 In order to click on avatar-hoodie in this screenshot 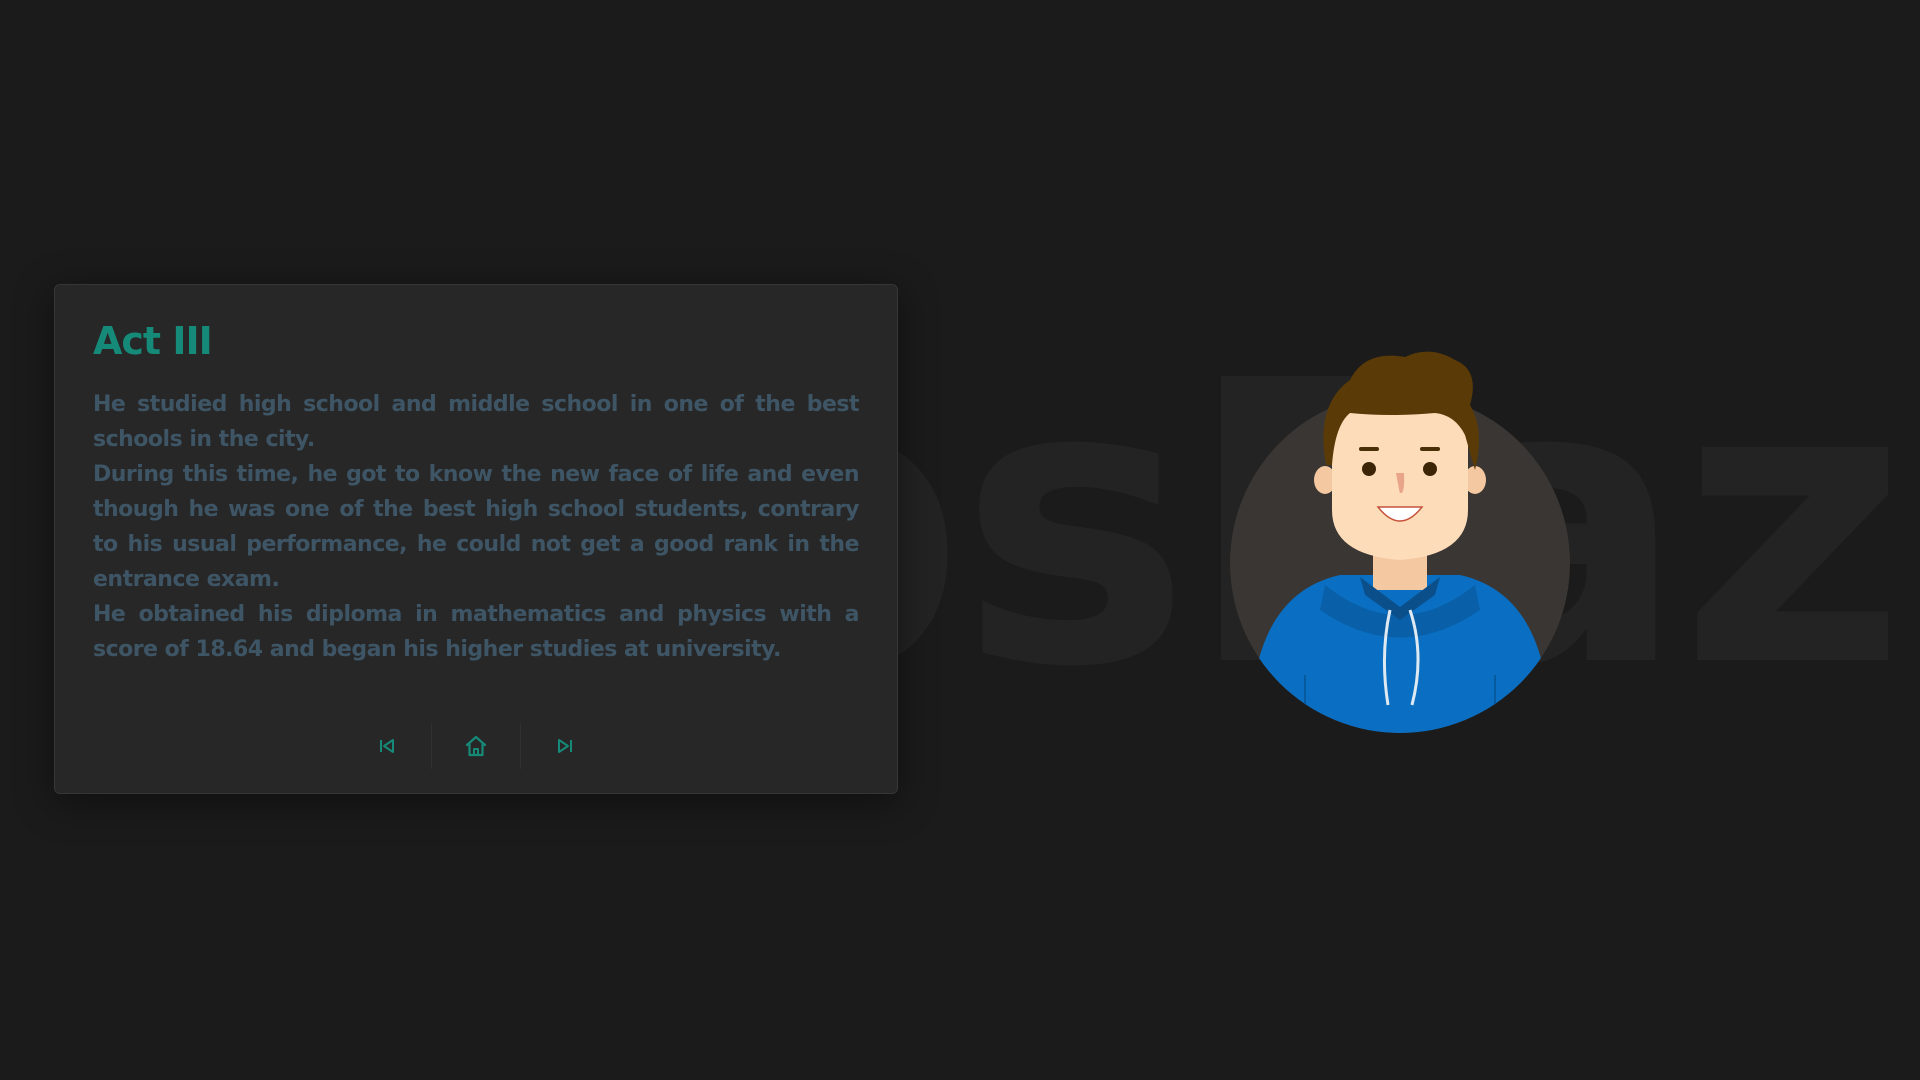, I will do `click(1400, 654)`.